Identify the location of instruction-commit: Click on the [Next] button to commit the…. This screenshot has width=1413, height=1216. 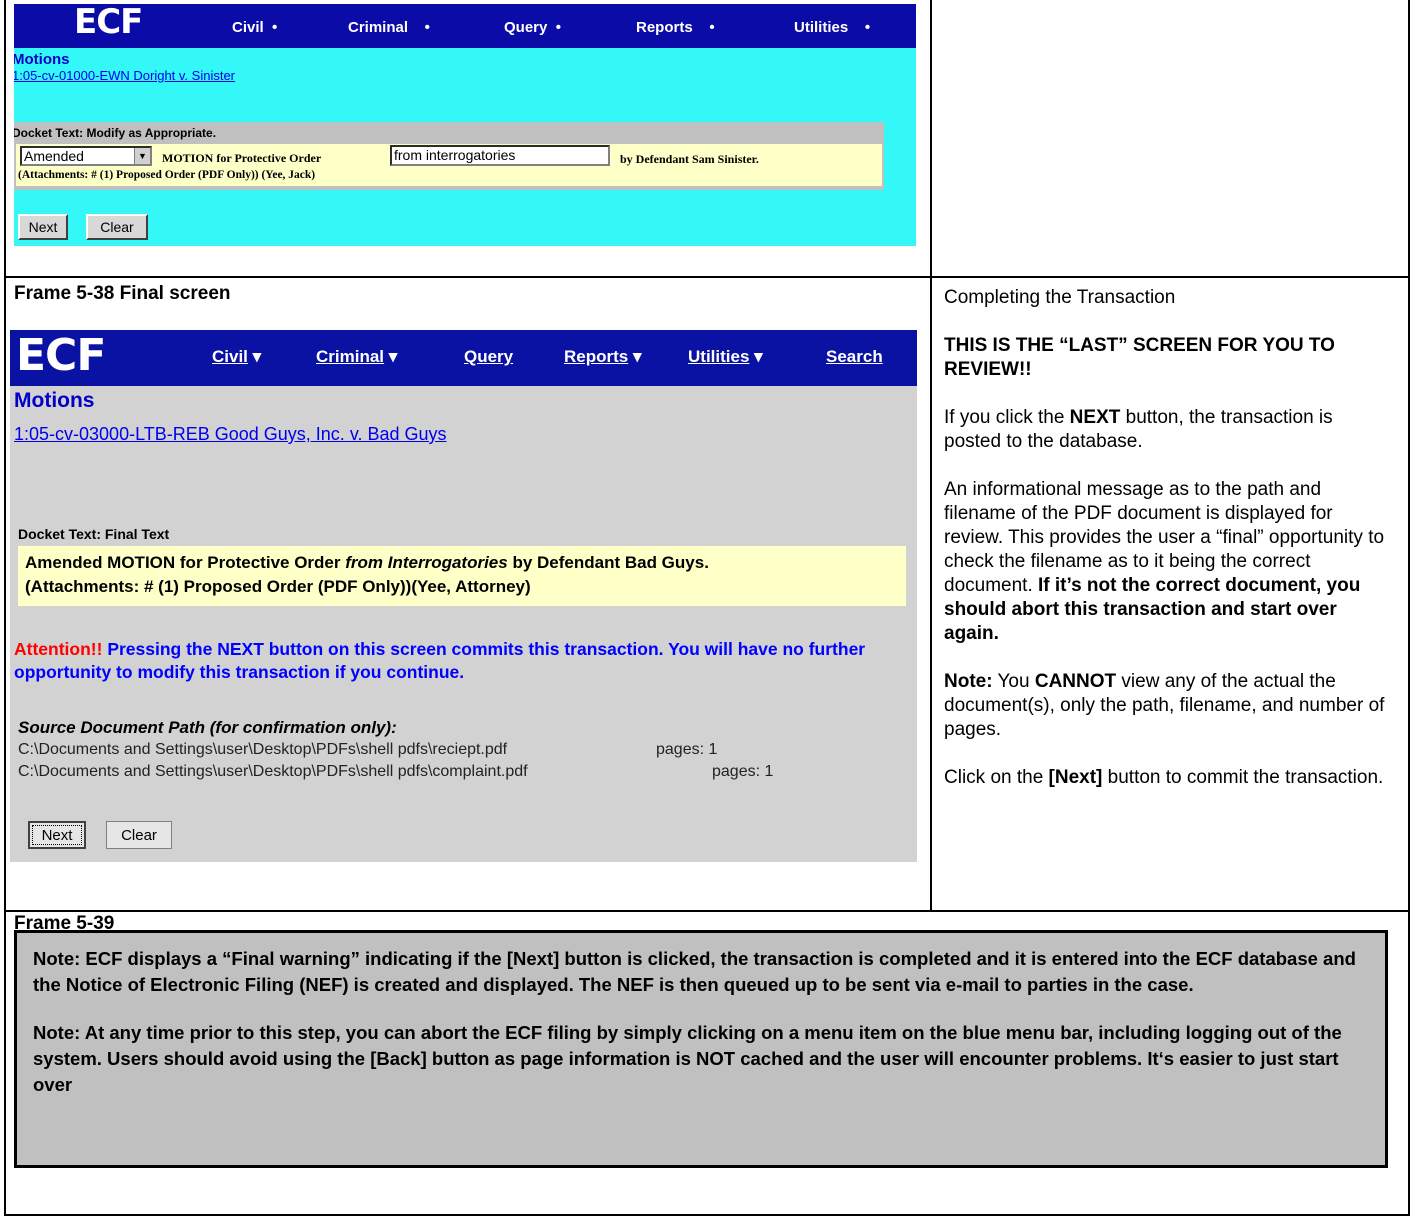
(1164, 777).